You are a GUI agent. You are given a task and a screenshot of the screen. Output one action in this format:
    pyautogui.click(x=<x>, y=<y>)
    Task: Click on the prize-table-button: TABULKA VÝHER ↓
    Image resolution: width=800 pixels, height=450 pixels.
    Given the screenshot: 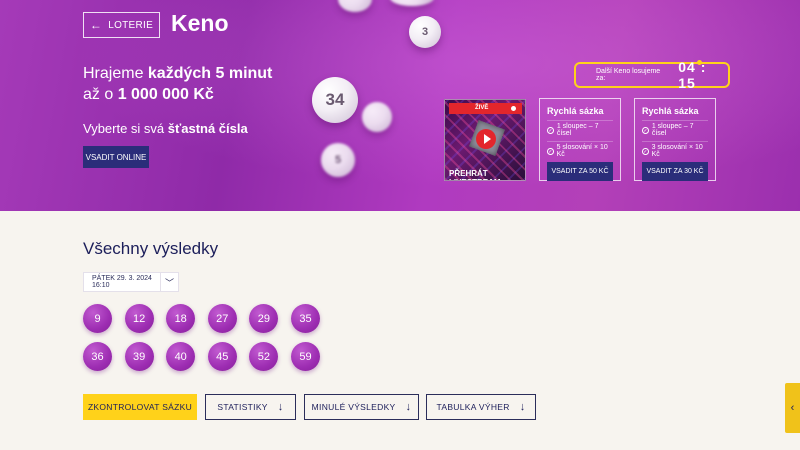 What is the action you would take?
    pyautogui.click(x=481, y=407)
    